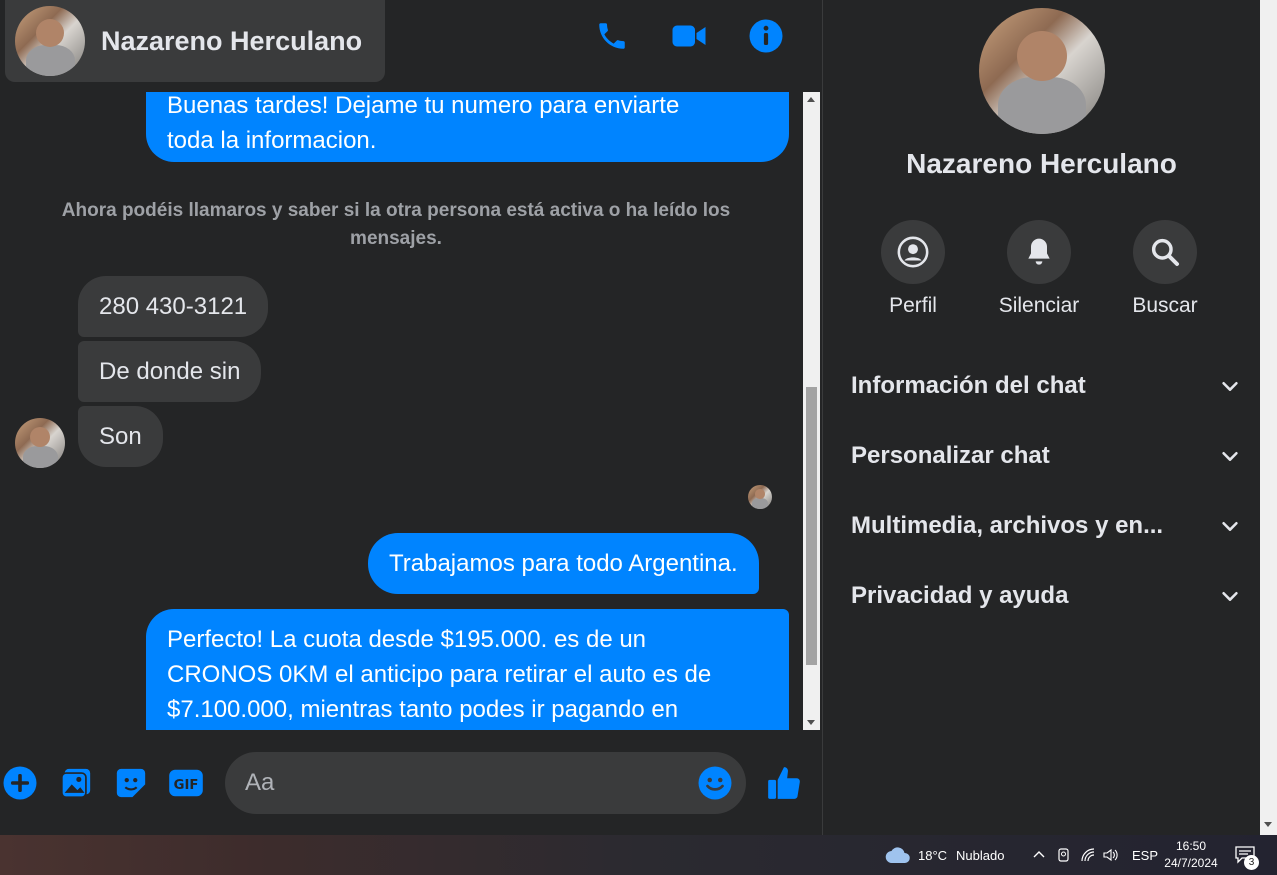 Image resolution: width=1277 pixels, height=875 pixels. I want to click on video-icon, so click(689, 36).